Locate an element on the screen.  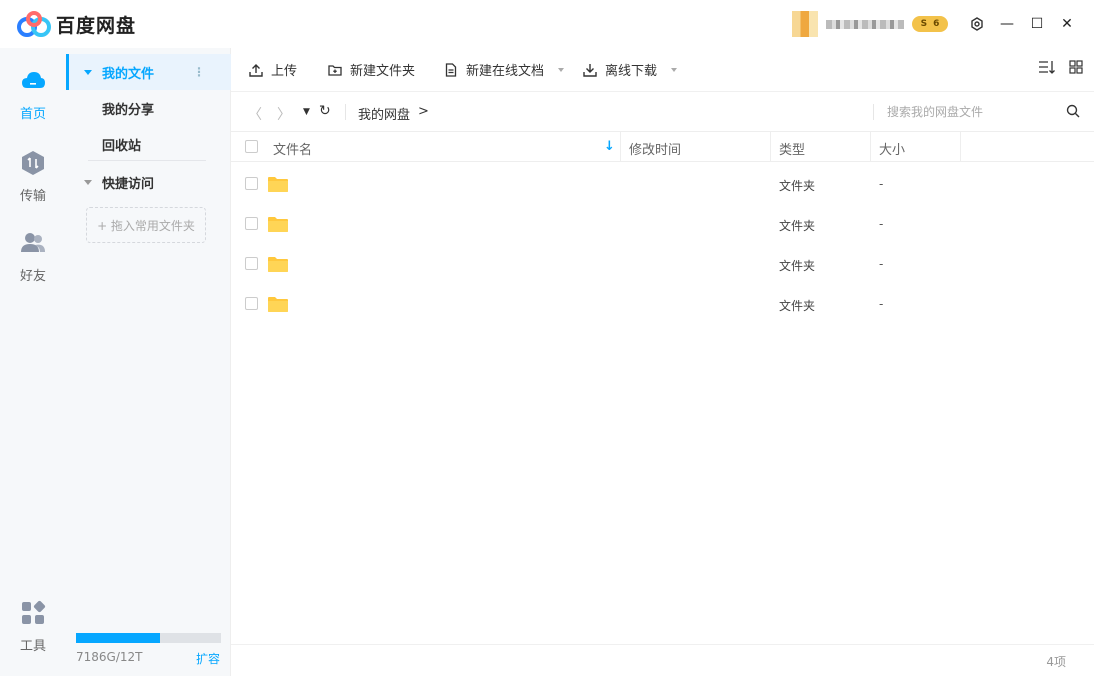
transfer-icon is located at coordinates (33, 163).